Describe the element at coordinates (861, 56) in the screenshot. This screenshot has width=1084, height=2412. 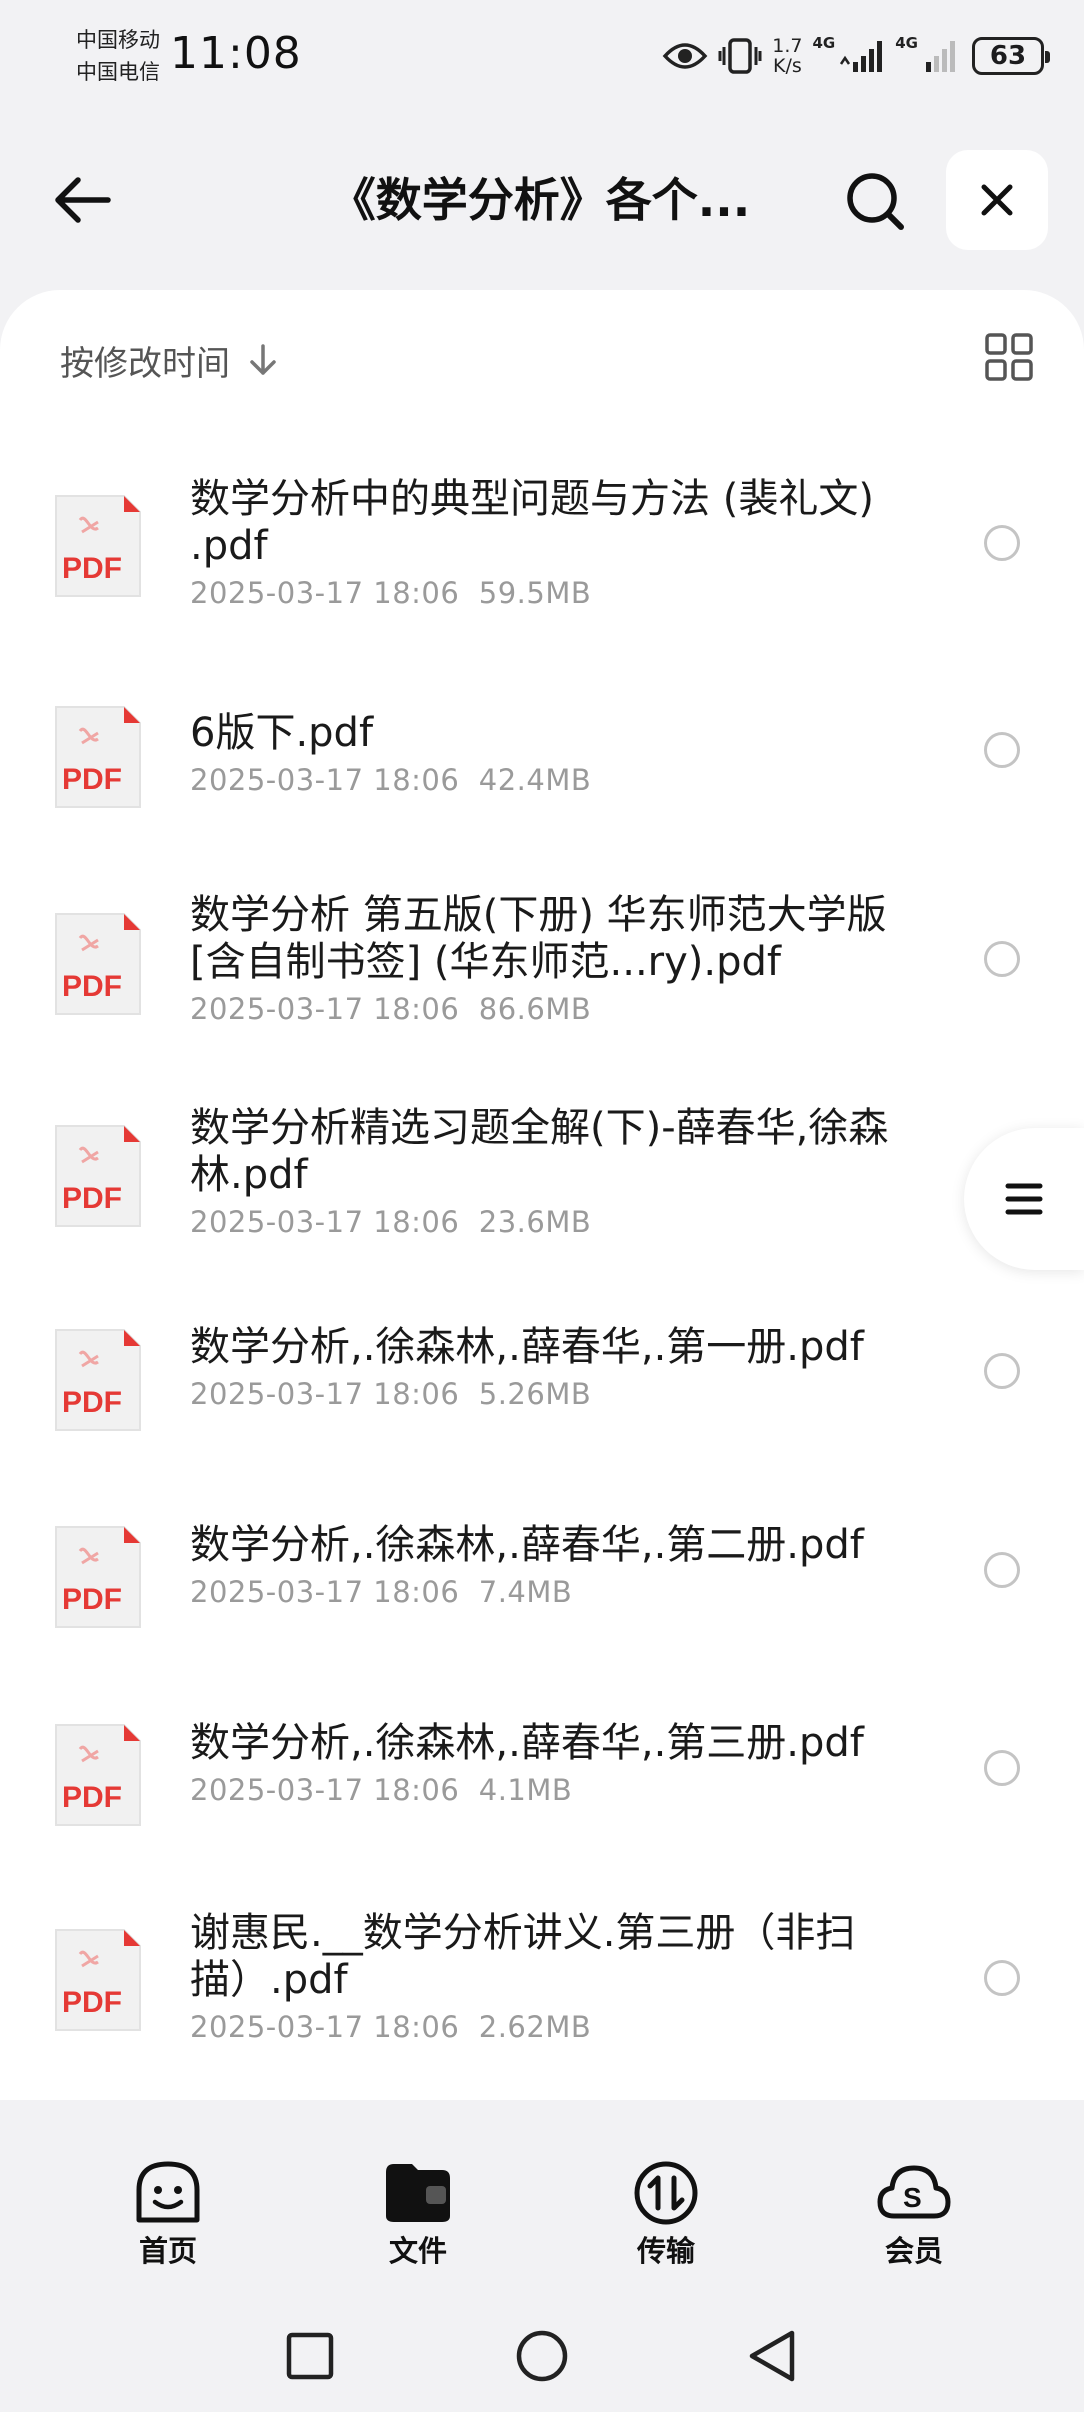
I see `signal-strong-icon` at that location.